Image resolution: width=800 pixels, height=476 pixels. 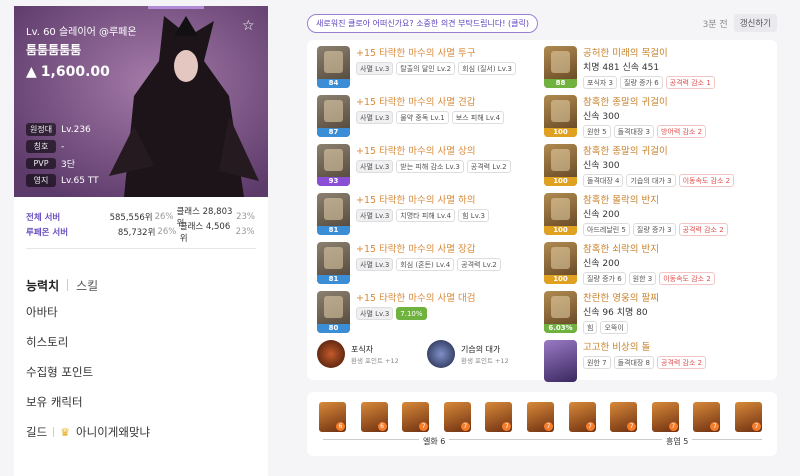 I want to click on stat-label: 영지, so click(x=41, y=180).